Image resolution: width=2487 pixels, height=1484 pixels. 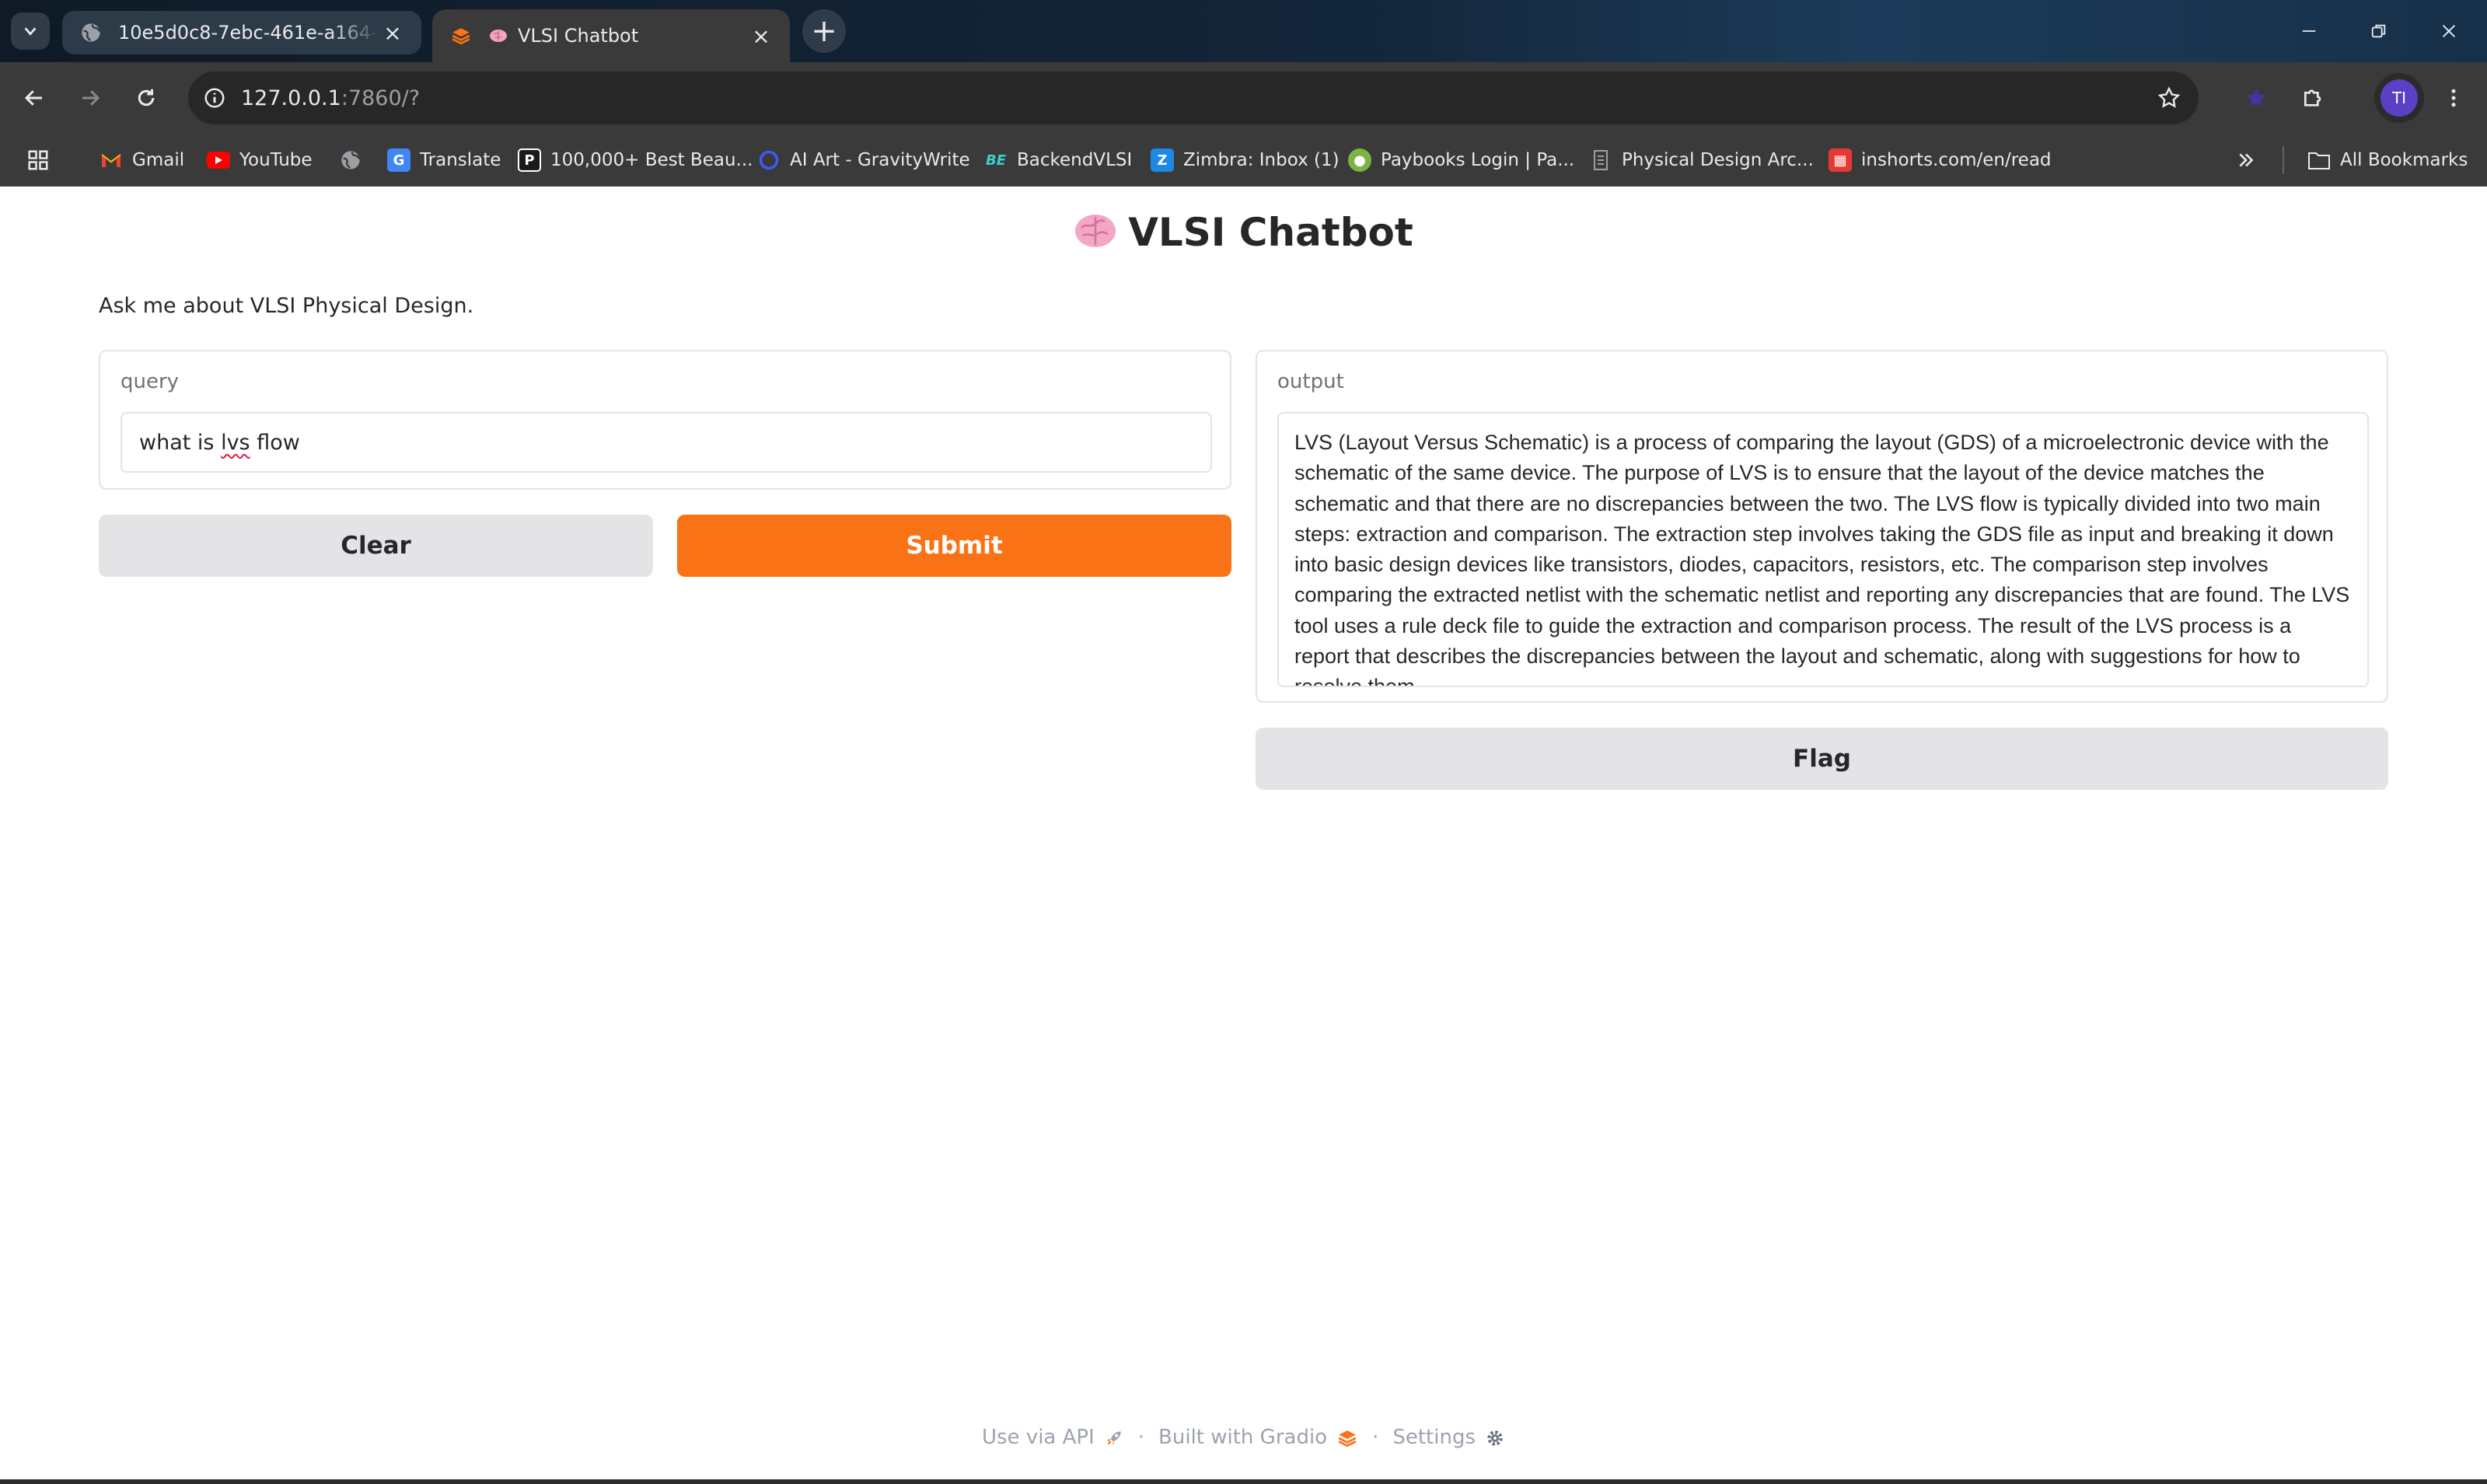 What do you see at coordinates (276, 160) in the screenshot?
I see `bookmark-label: YouTube` at bounding box center [276, 160].